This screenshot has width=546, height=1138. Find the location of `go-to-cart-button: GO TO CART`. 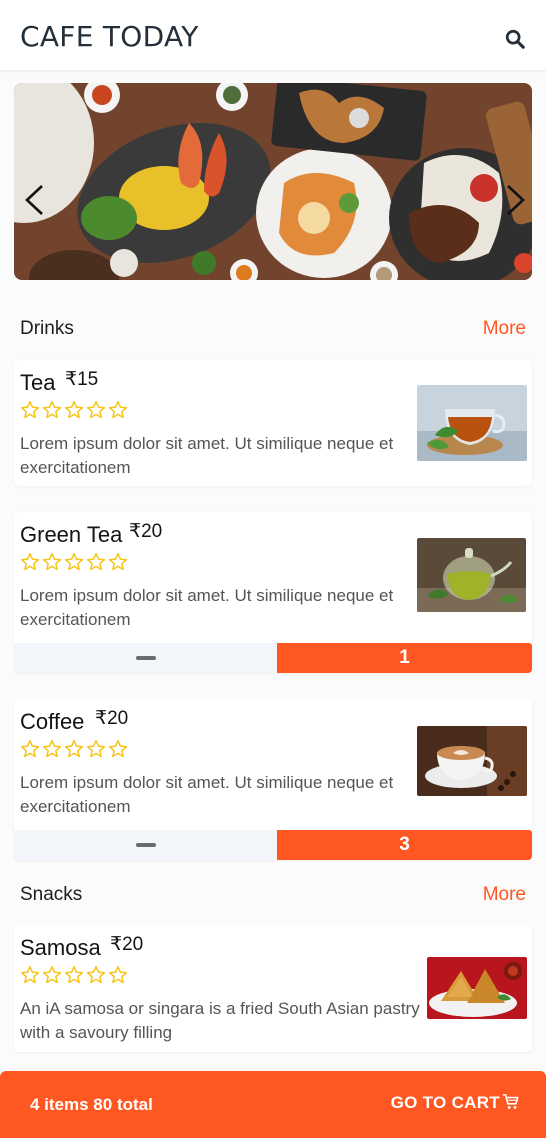

go-to-cart-button: GO TO CART is located at coordinates (445, 1103).